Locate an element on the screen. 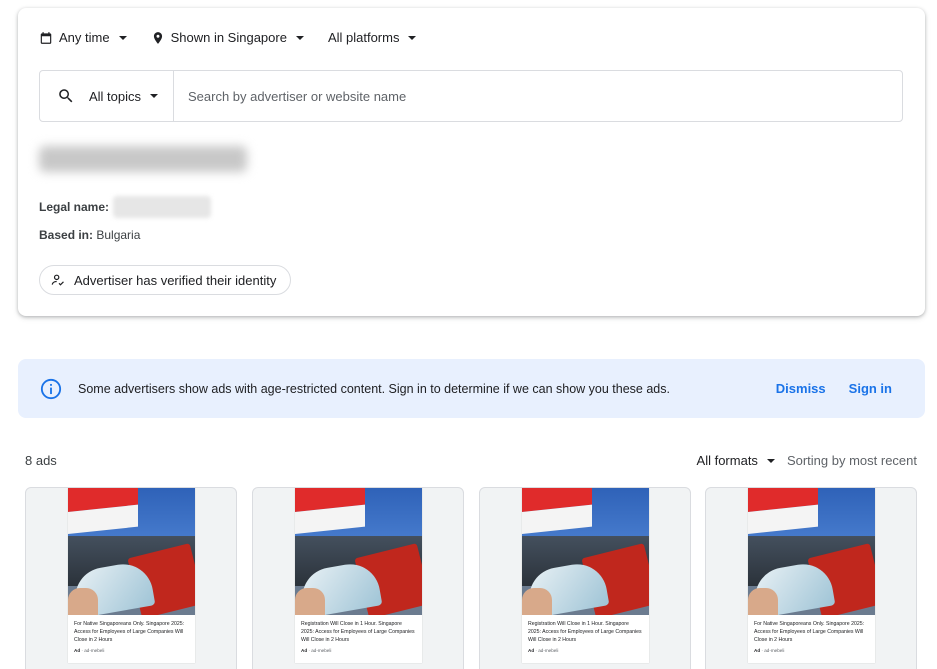 The width and height of the screenshot is (937, 669). platform-filter: All platforms is located at coordinates (372, 37).